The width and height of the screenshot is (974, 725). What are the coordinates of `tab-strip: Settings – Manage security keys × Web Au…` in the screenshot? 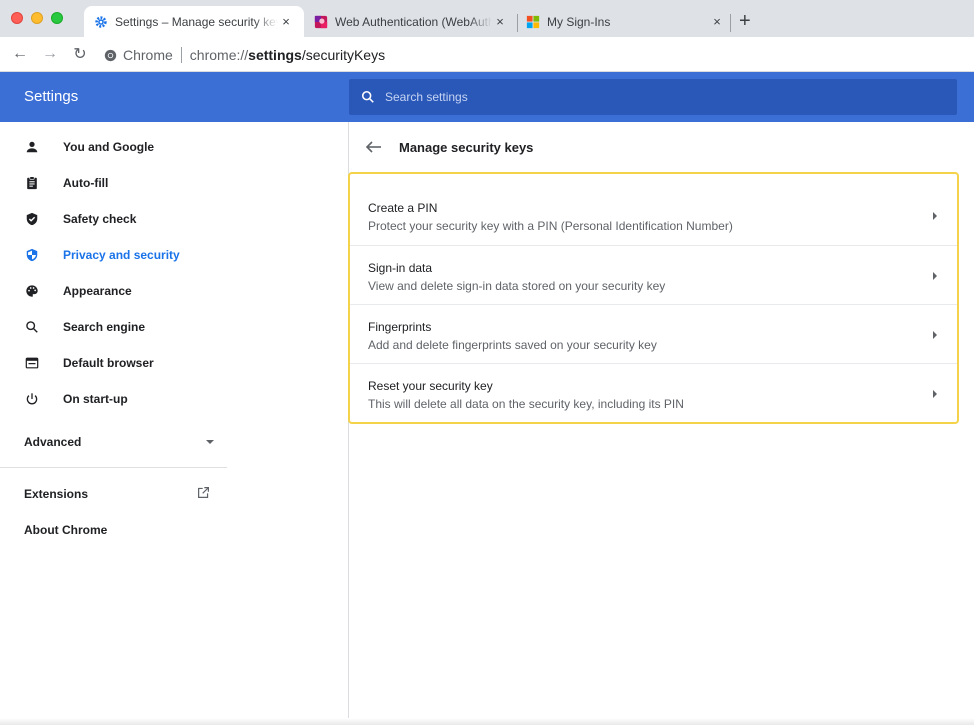 It's located at (487, 18).